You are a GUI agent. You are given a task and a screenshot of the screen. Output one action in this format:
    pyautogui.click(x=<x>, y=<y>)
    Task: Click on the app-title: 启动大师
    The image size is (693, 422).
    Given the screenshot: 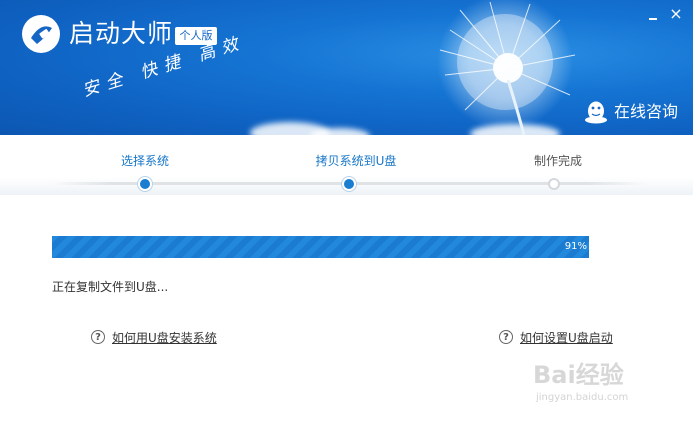 What is the action you would take?
    pyautogui.click(x=121, y=33)
    